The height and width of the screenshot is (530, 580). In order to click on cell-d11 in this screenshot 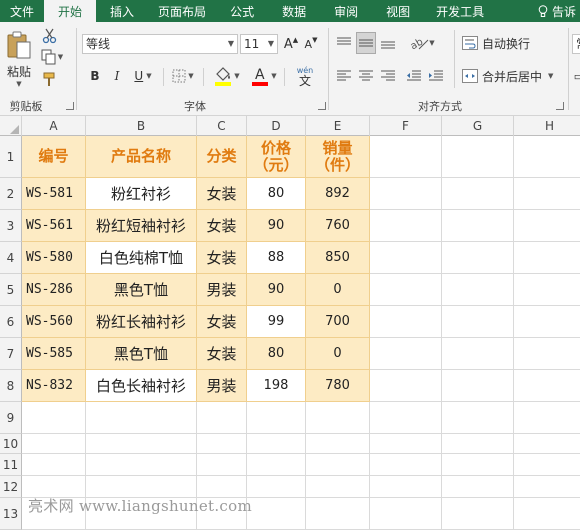, I will do `click(276, 465)`.